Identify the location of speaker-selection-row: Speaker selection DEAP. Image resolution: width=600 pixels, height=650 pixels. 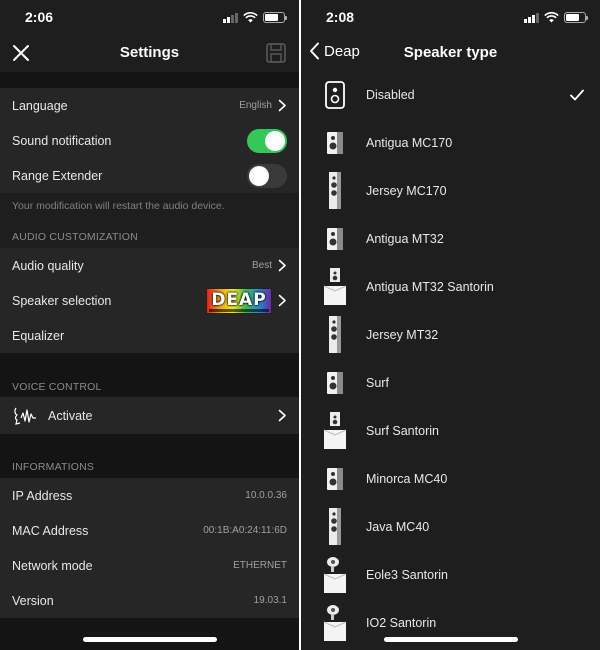
(149, 300).